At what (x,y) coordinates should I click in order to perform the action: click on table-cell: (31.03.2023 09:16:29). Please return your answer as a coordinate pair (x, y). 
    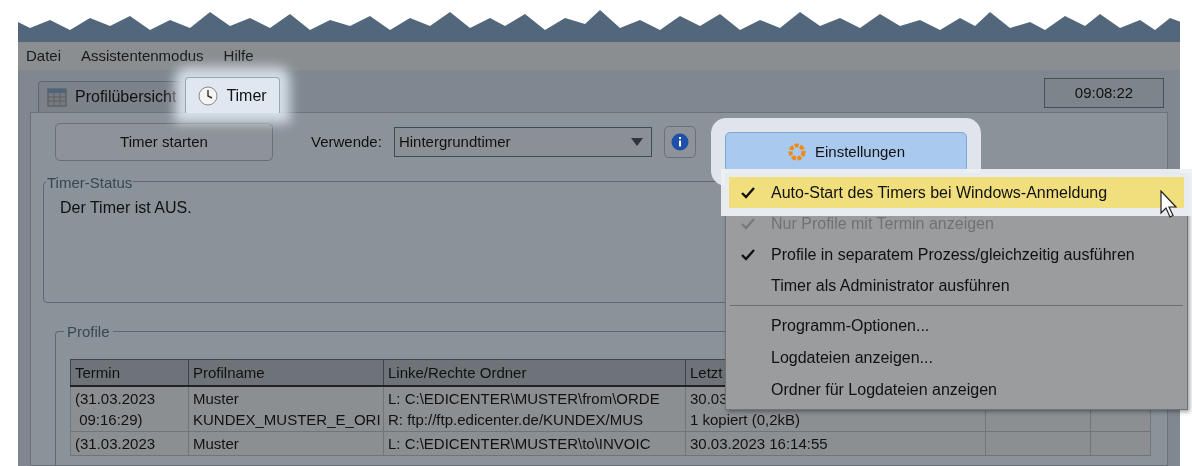
    Looking at the image, I should click on (129, 408).